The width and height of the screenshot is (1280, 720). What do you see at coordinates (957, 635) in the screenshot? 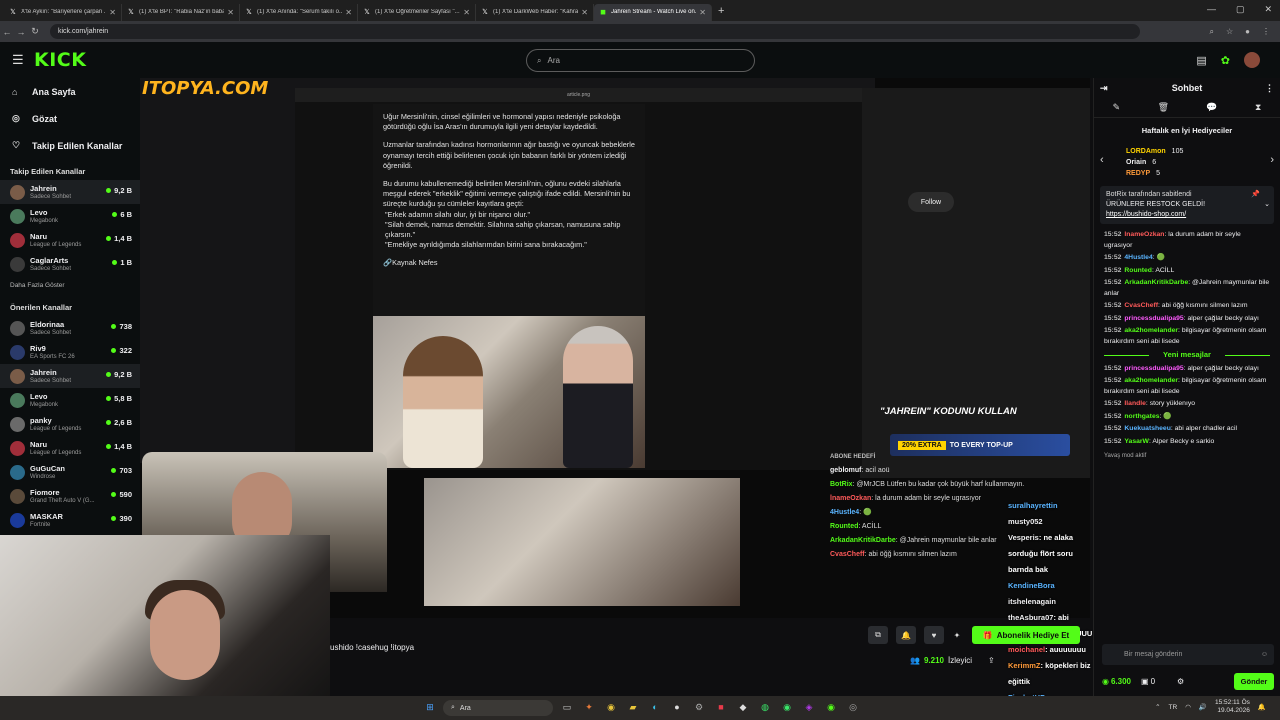
I see `subscribe-star-icon: ✦` at bounding box center [957, 635].